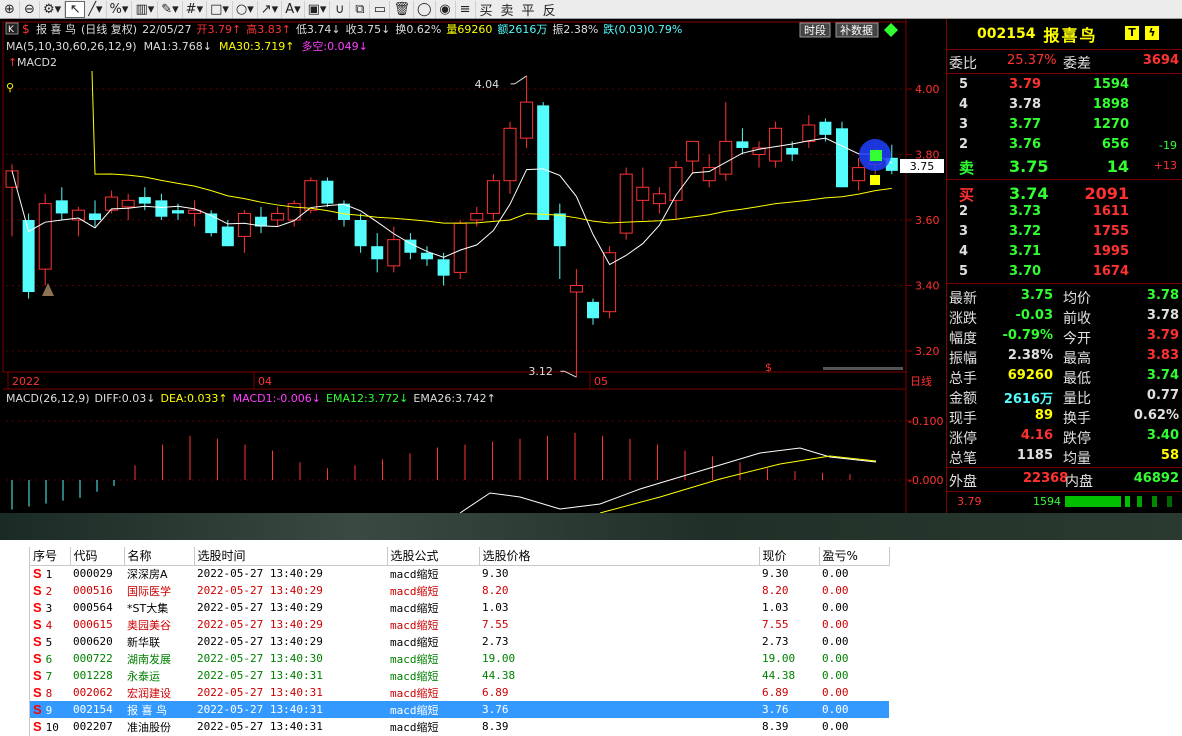  What do you see at coordinates (1064, 417) in the screenshot?
I see `stat-row: 现手 89 换手 0.62%` at bounding box center [1064, 417].